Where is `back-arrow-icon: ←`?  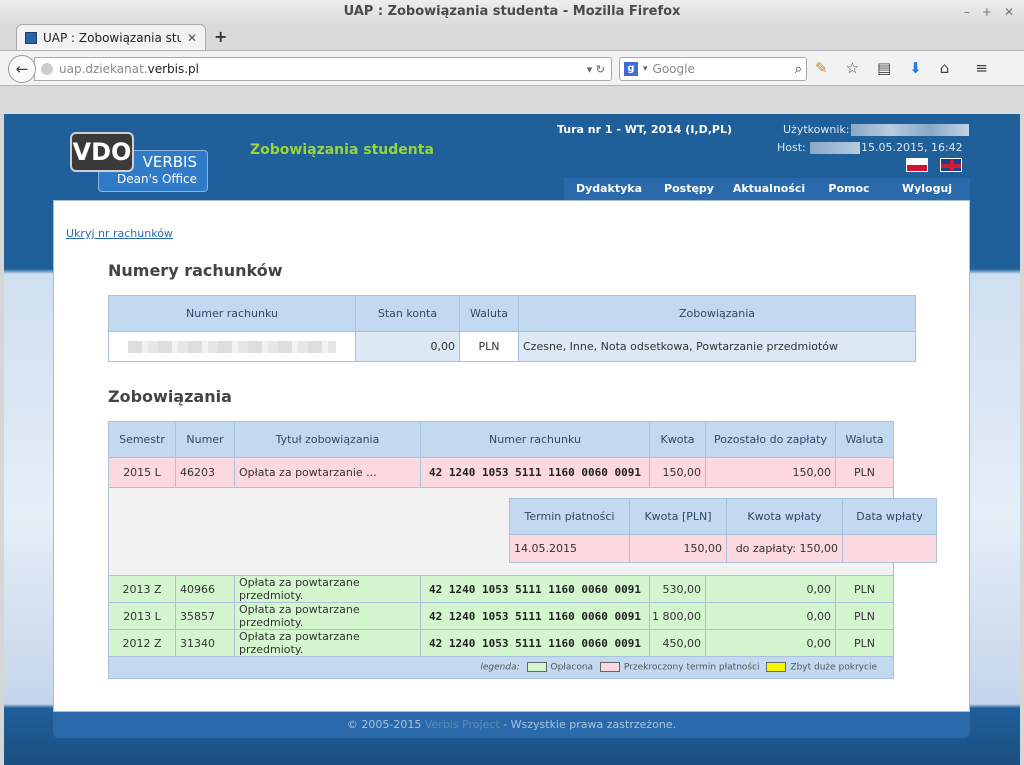 back-arrow-icon: ← is located at coordinates (22, 69).